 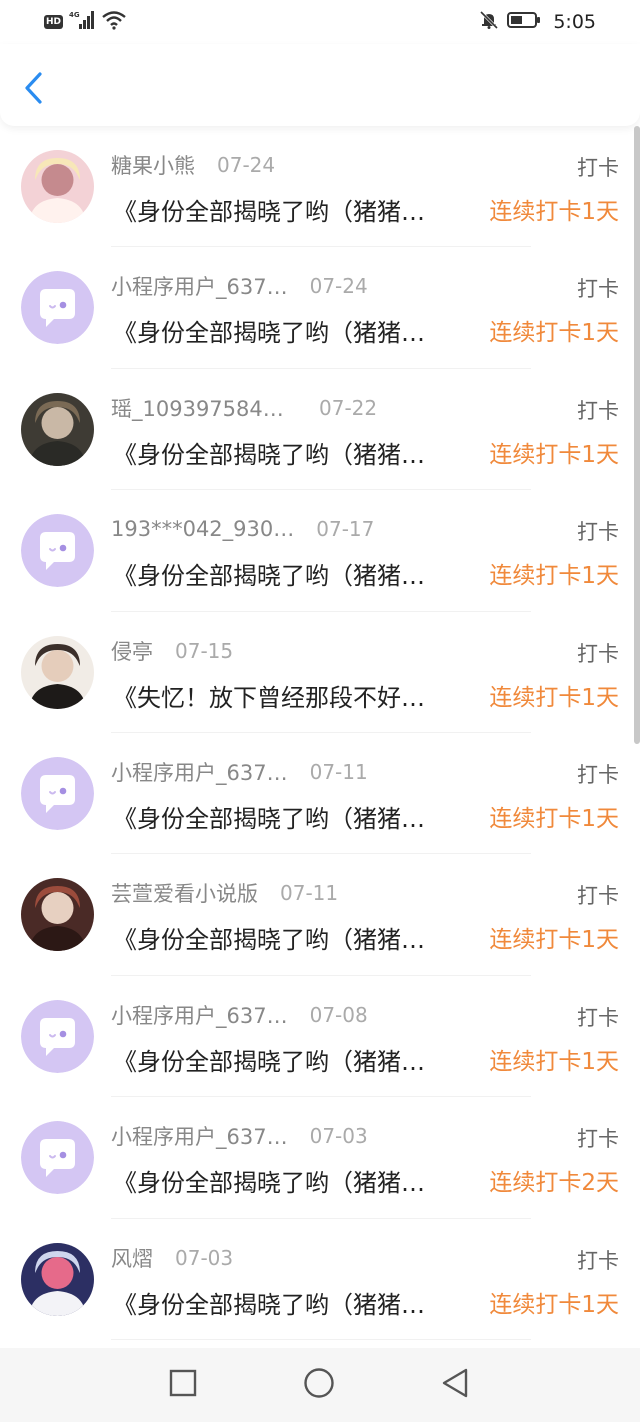 I want to click on checkin-date: 07-17, so click(x=345, y=529).